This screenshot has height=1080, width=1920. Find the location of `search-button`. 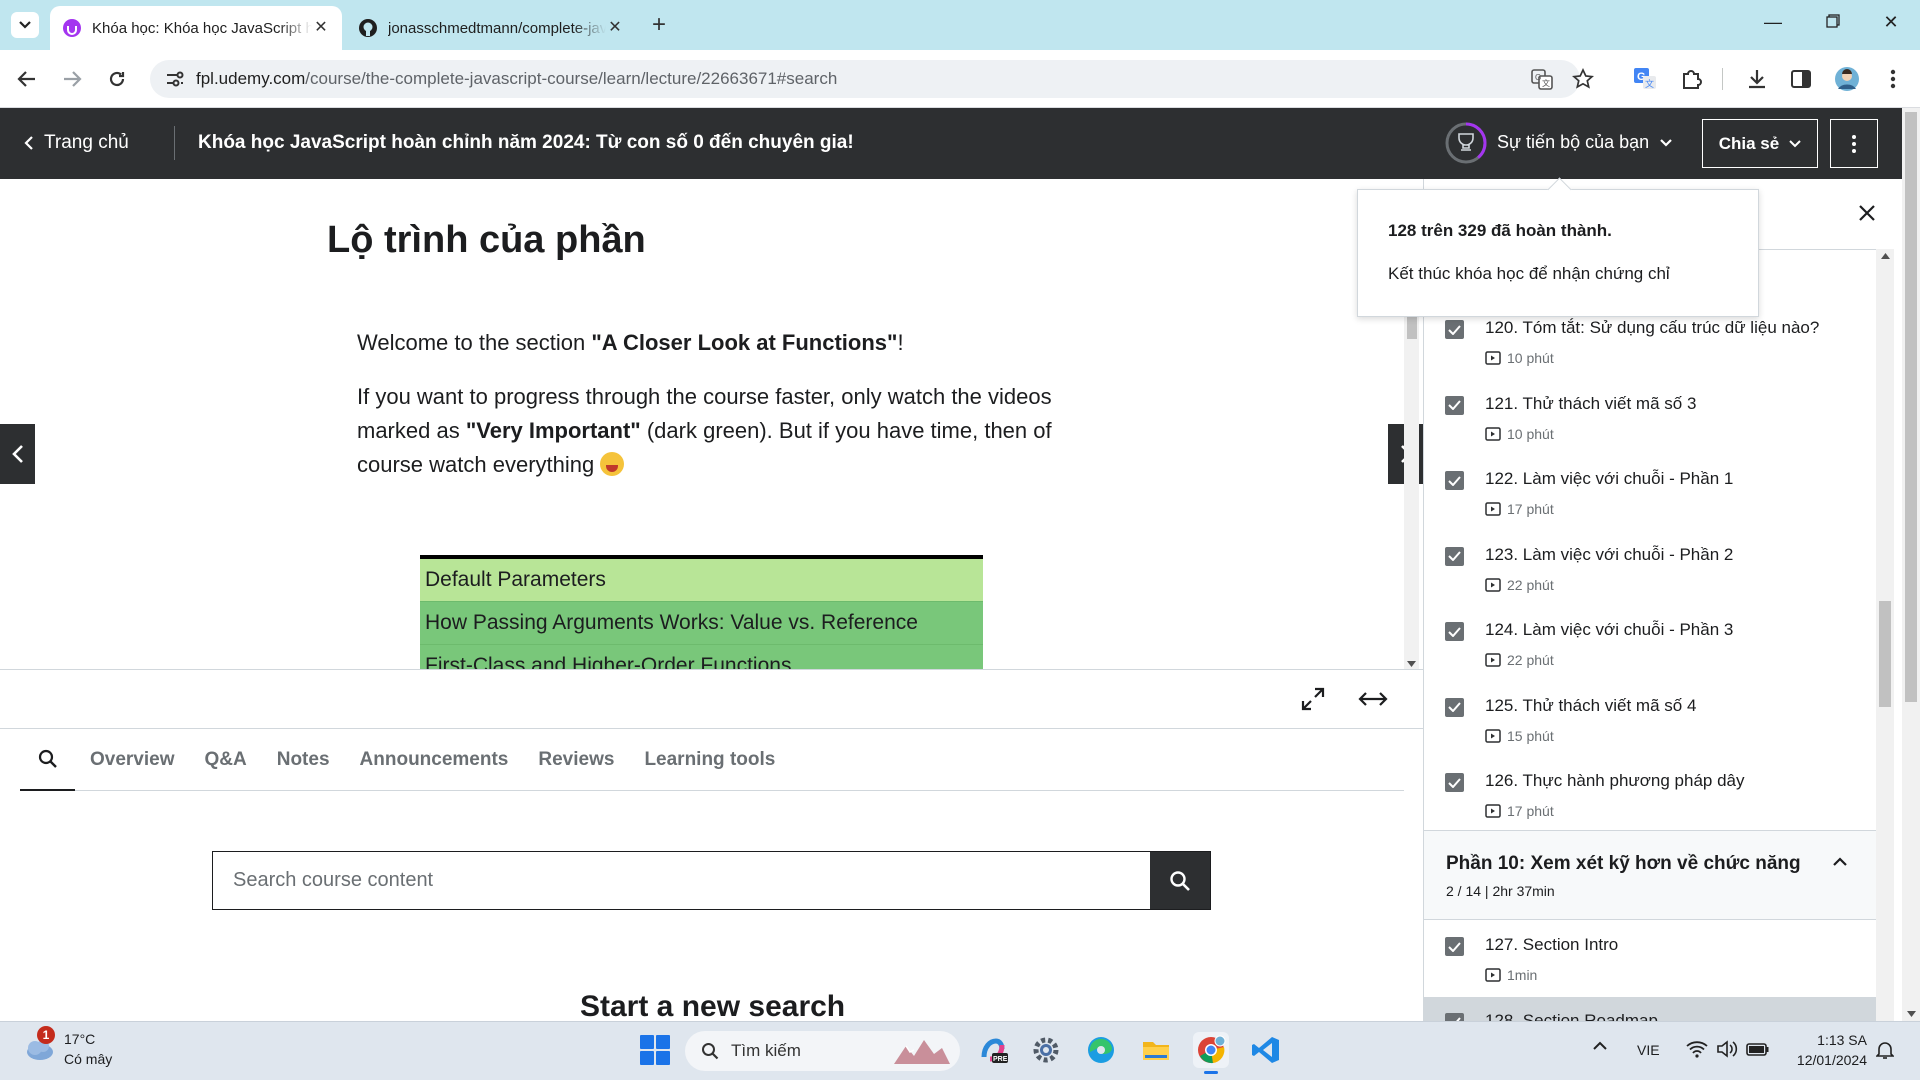

search-button is located at coordinates (1180, 880).